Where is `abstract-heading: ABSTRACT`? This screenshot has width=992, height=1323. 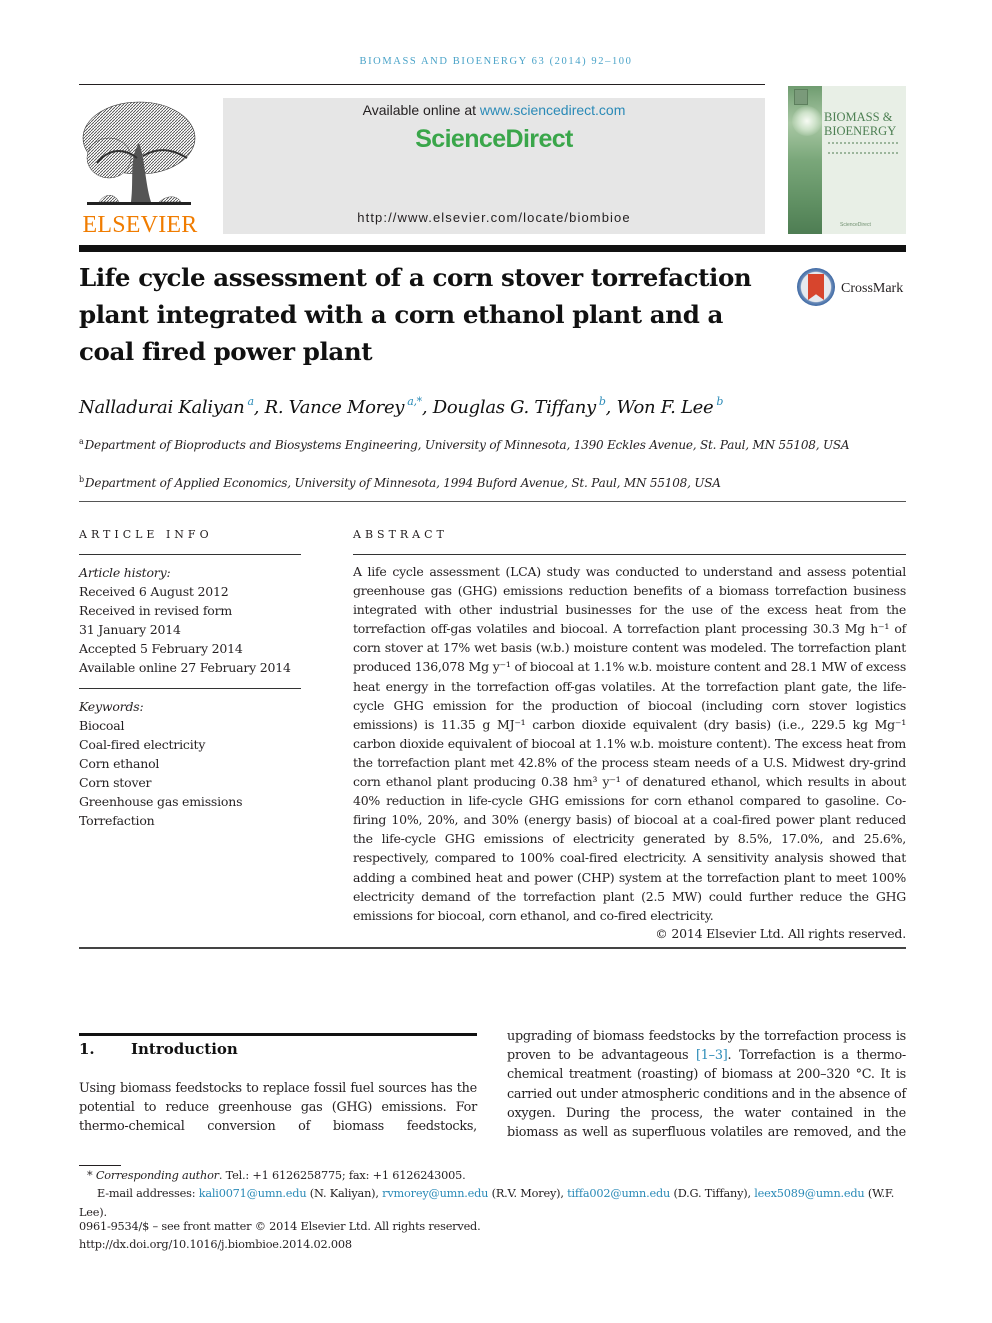 abstract-heading: ABSTRACT is located at coordinates (400, 534).